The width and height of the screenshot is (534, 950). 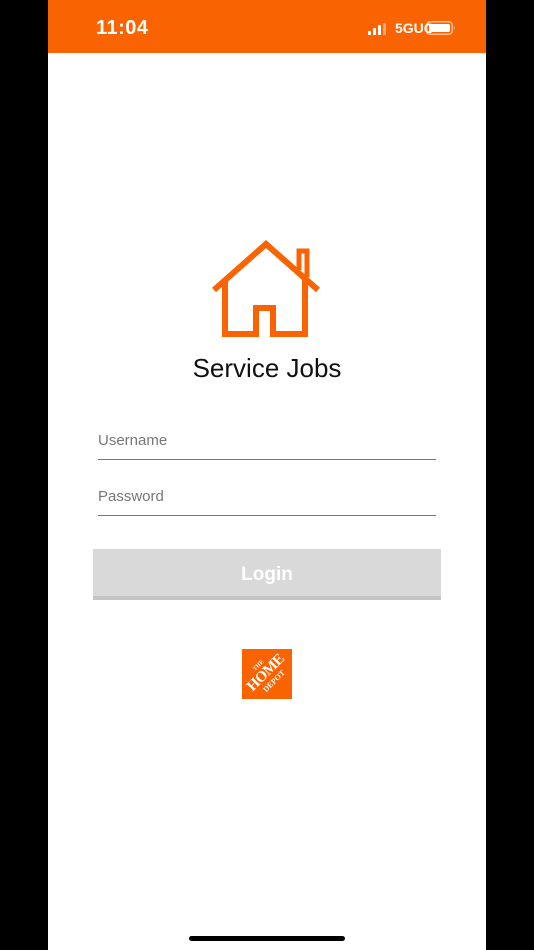 I want to click on signal-bars-icon, so click(x=377, y=29).